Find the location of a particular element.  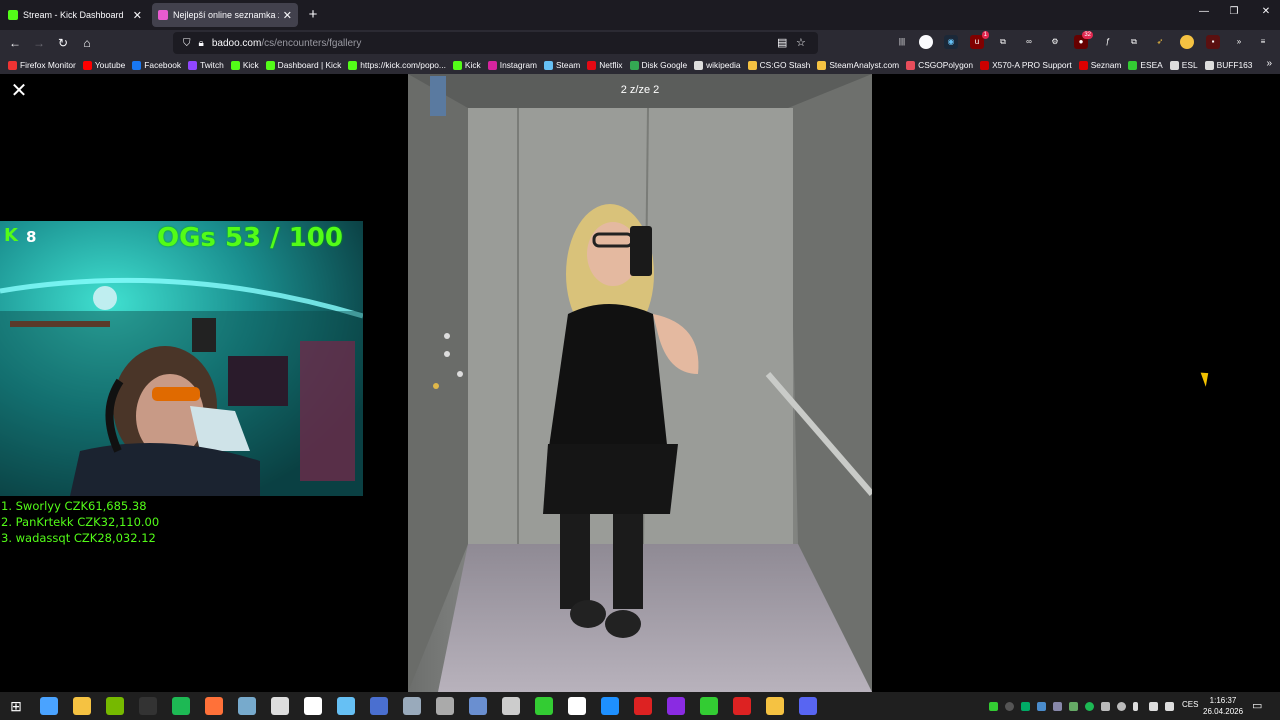

menu-icon: ≡ is located at coordinates (1263, 42).